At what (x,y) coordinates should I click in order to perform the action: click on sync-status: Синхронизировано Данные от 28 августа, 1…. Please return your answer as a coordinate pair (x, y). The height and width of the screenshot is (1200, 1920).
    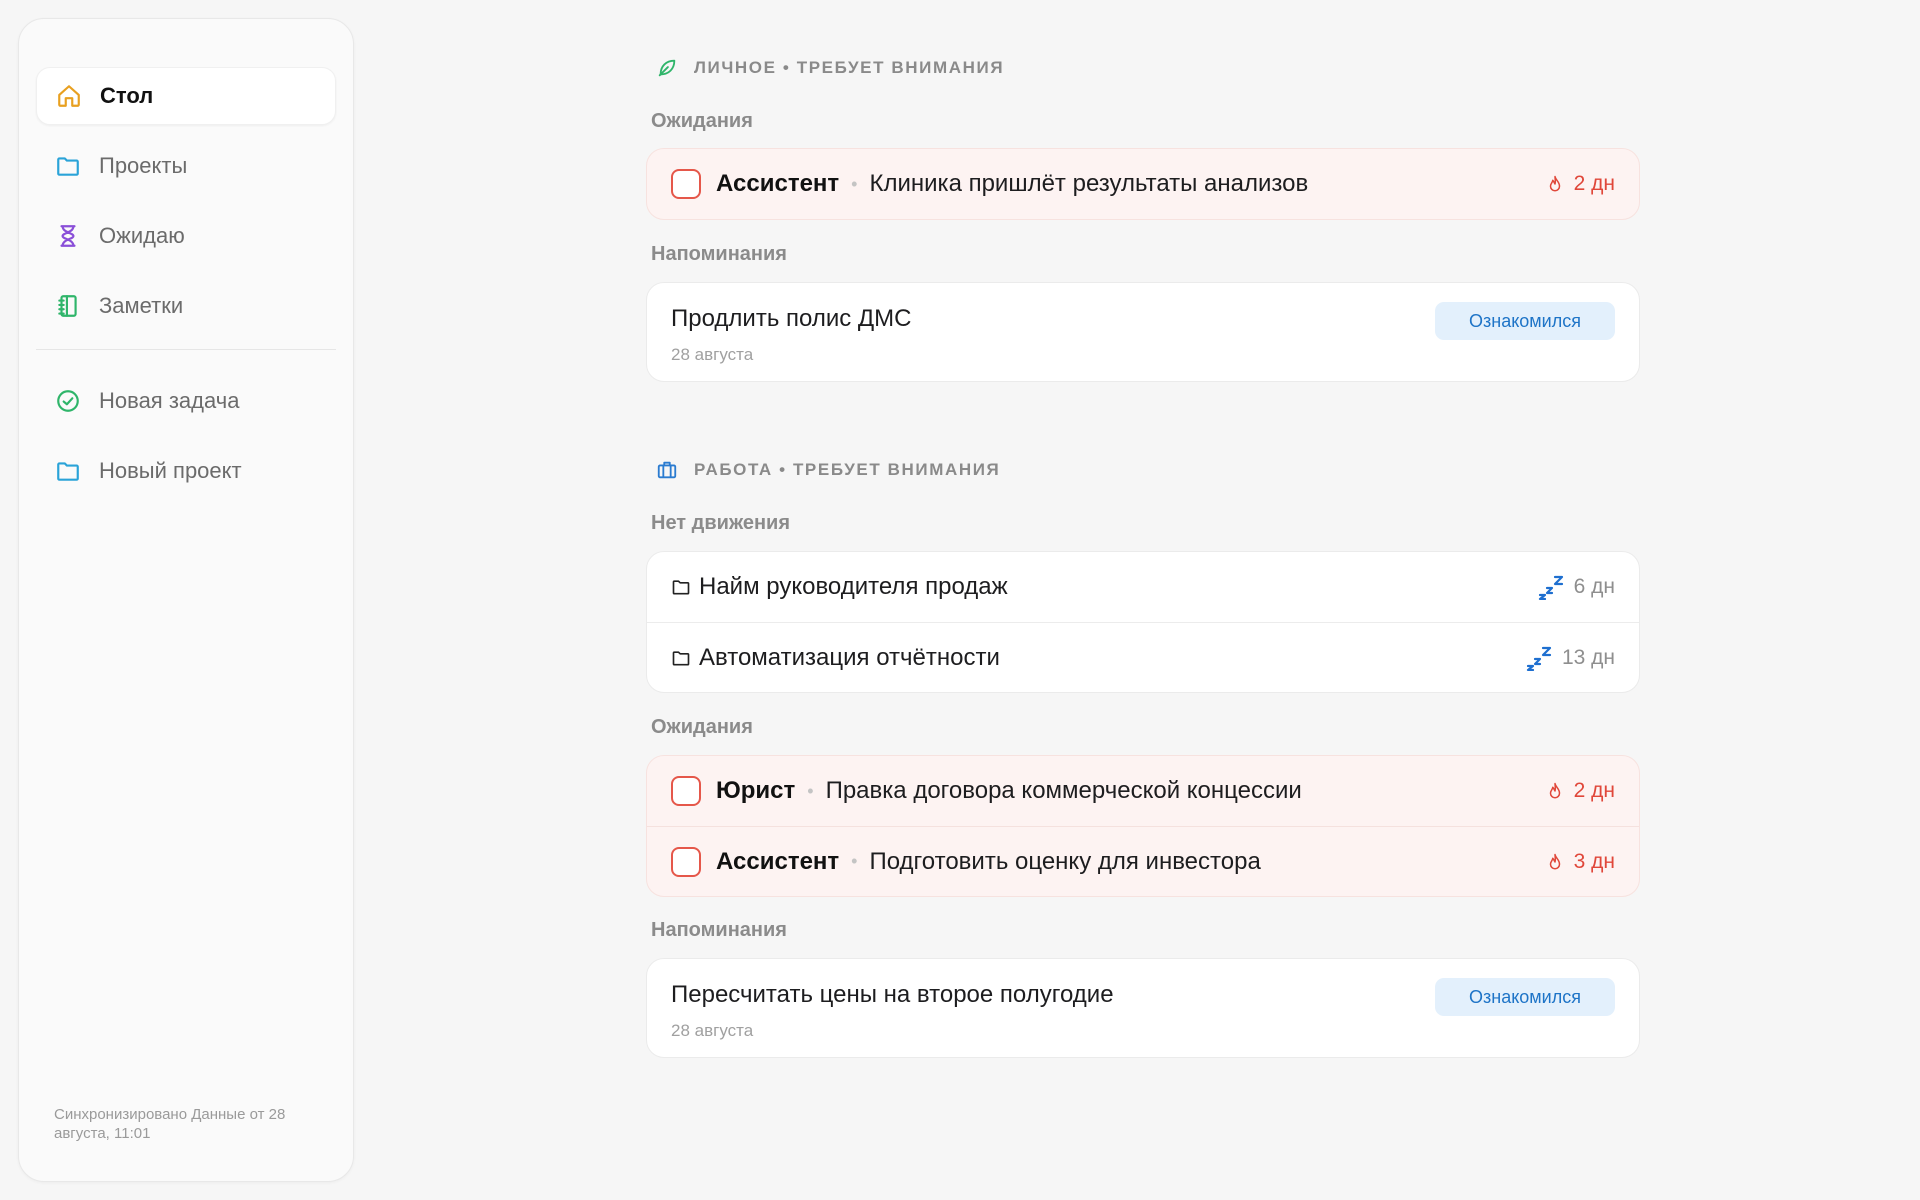
    Looking at the image, I should click on (170, 1124).